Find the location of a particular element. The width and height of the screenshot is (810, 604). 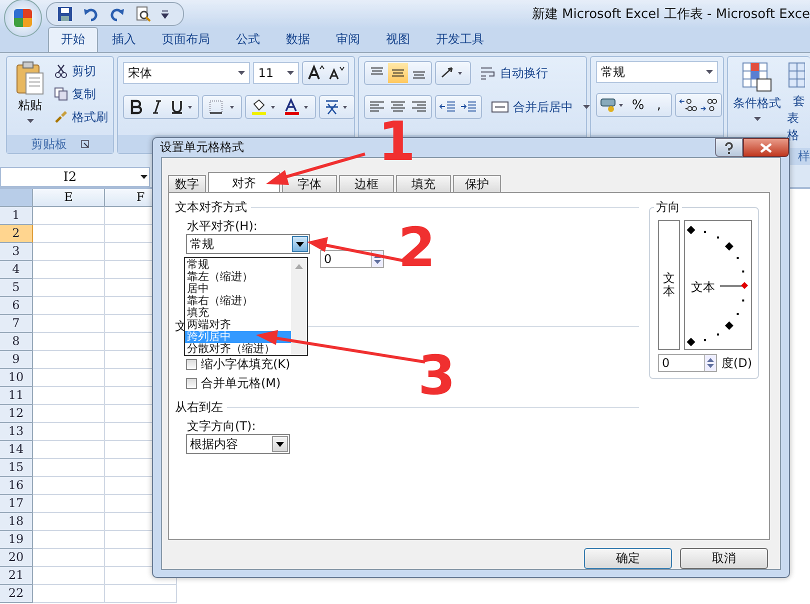

ribbon-tab: 开发工具 is located at coordinates (460, 40).